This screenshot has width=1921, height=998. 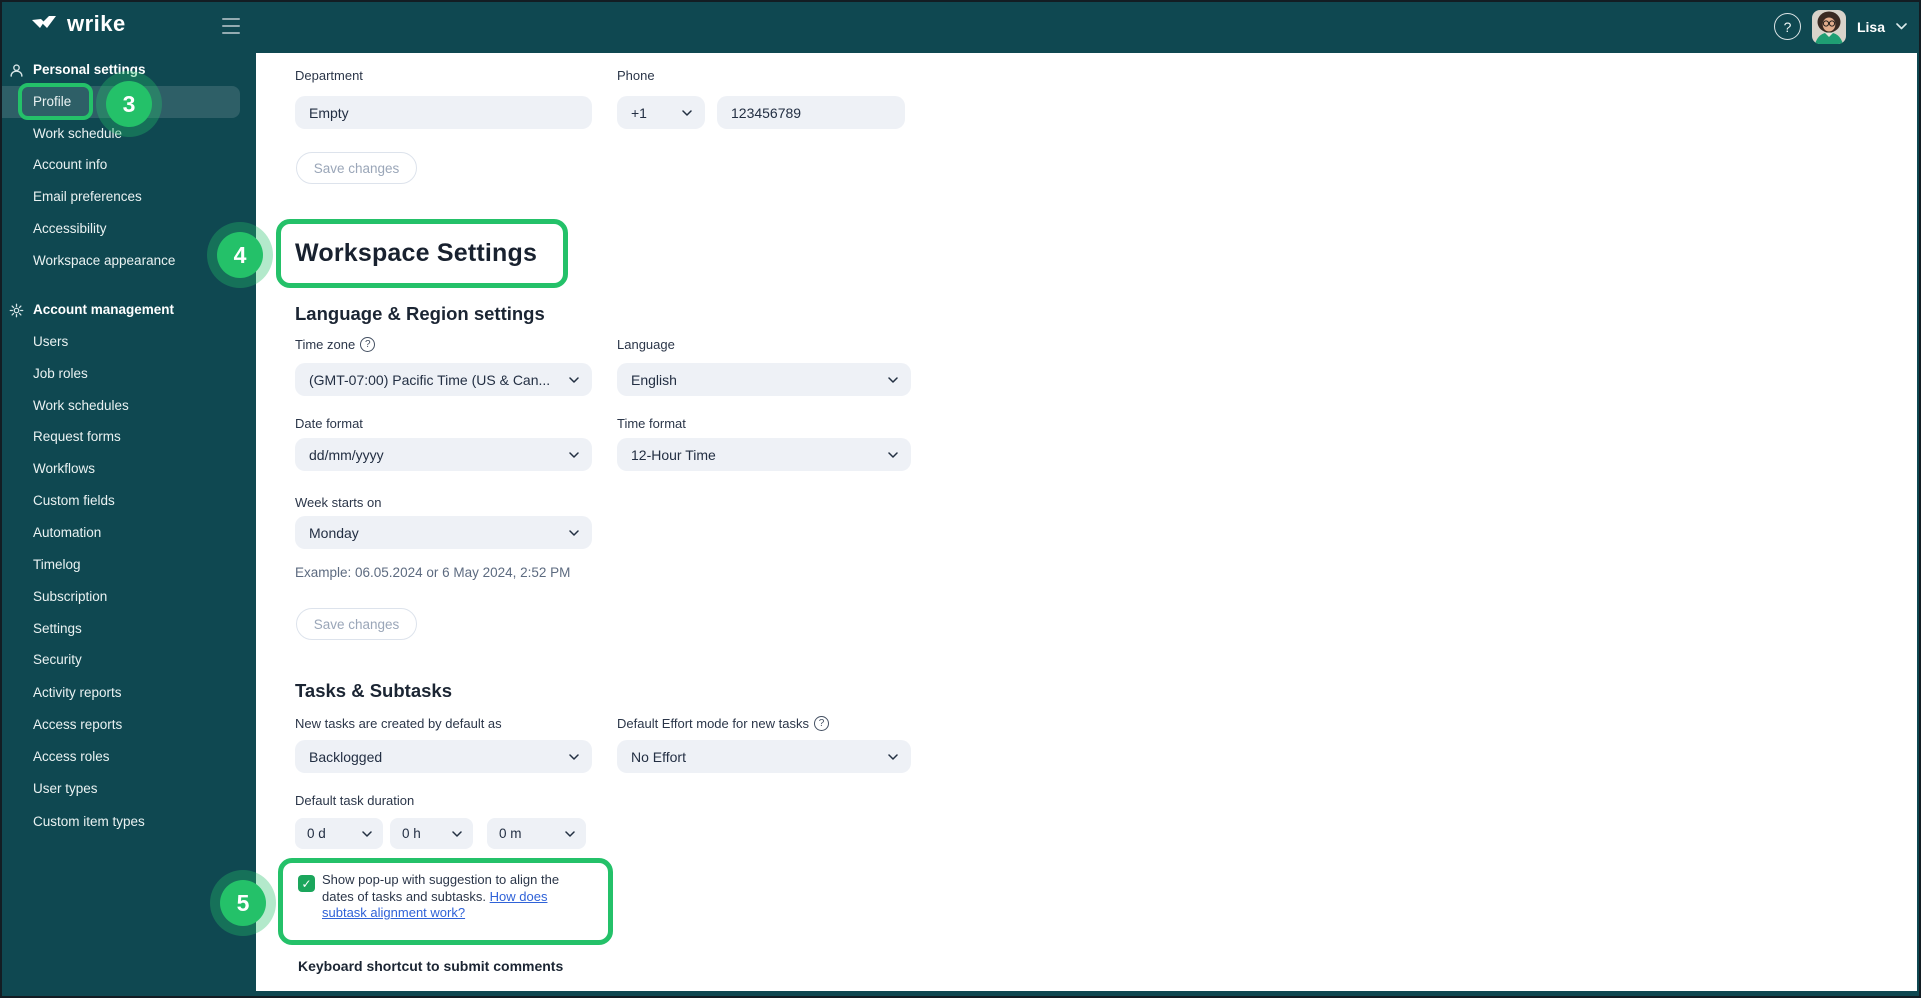 What do you see at coordinates (128, 469) in the screenshot?
I see `sidebar-item-workflows: Workflows` at bounding box center [128, 469].